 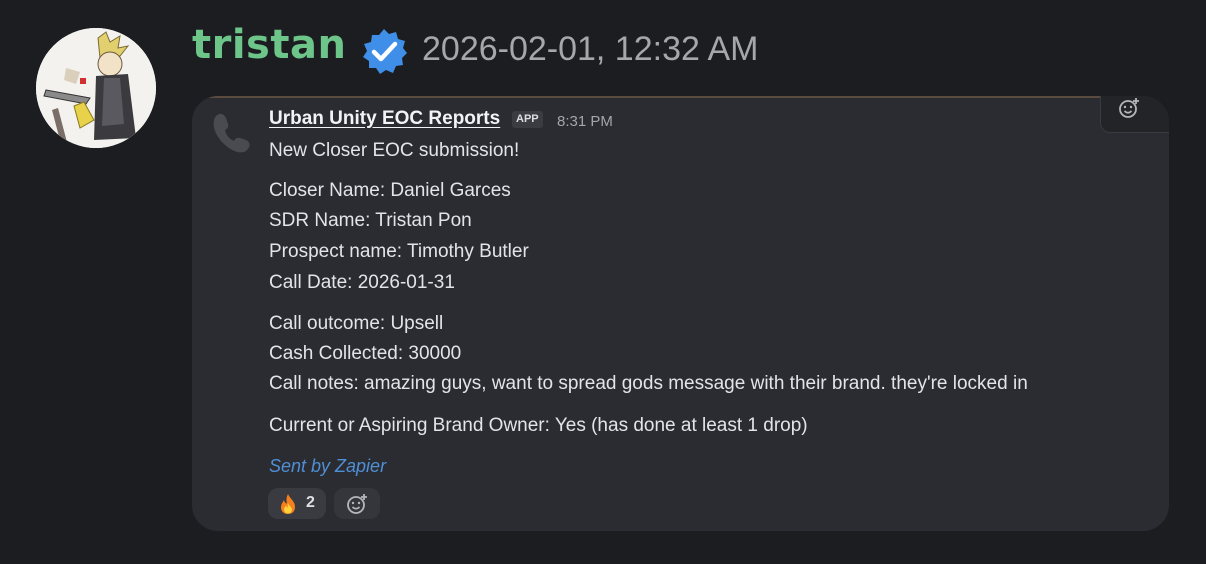 I want to click on message-line: SDR Name: Tristan Pon, so click(x=370, y=220).